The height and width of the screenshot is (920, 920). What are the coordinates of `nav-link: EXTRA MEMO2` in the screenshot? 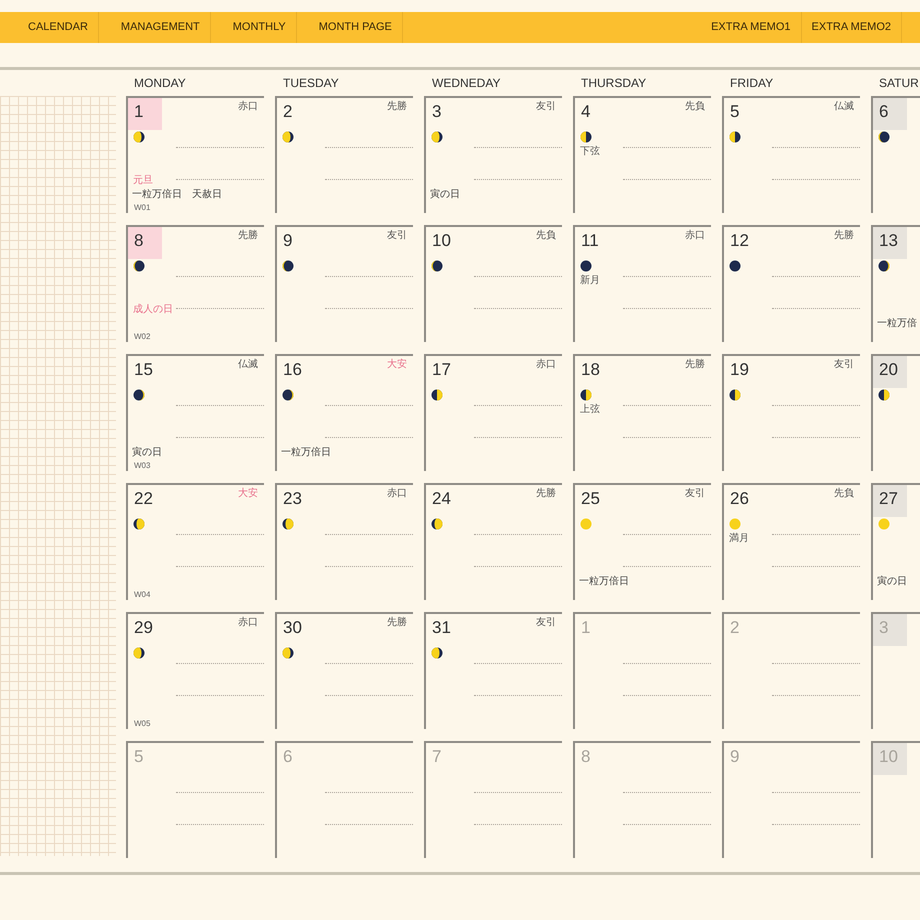 It's located at (852, 27).